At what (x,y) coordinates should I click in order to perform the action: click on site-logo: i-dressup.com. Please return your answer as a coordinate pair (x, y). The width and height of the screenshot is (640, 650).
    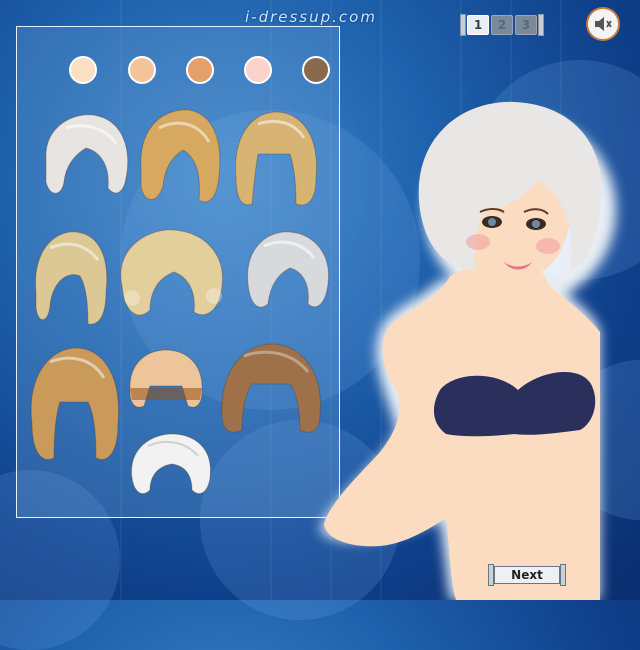
    Looking at the image, I should click on (311, 17).